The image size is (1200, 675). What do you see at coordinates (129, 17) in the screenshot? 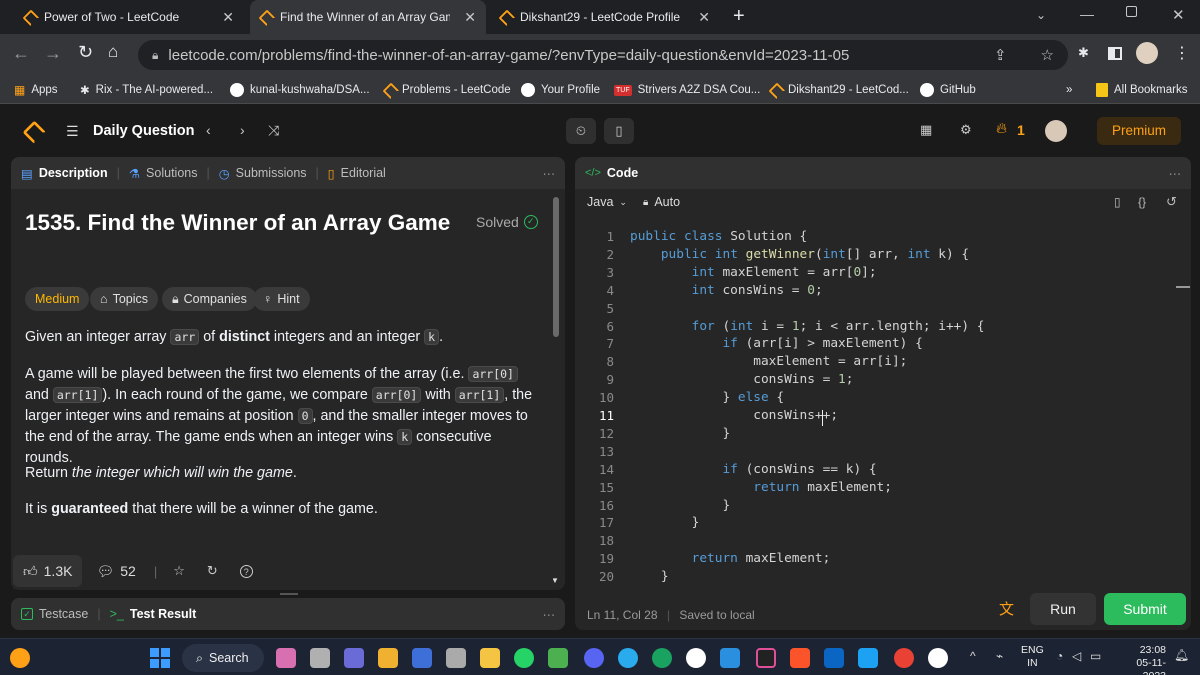
I see `browser-tab-power-of-two: Power of Two - LeetCode ✕` at bounding box center [129, 17].